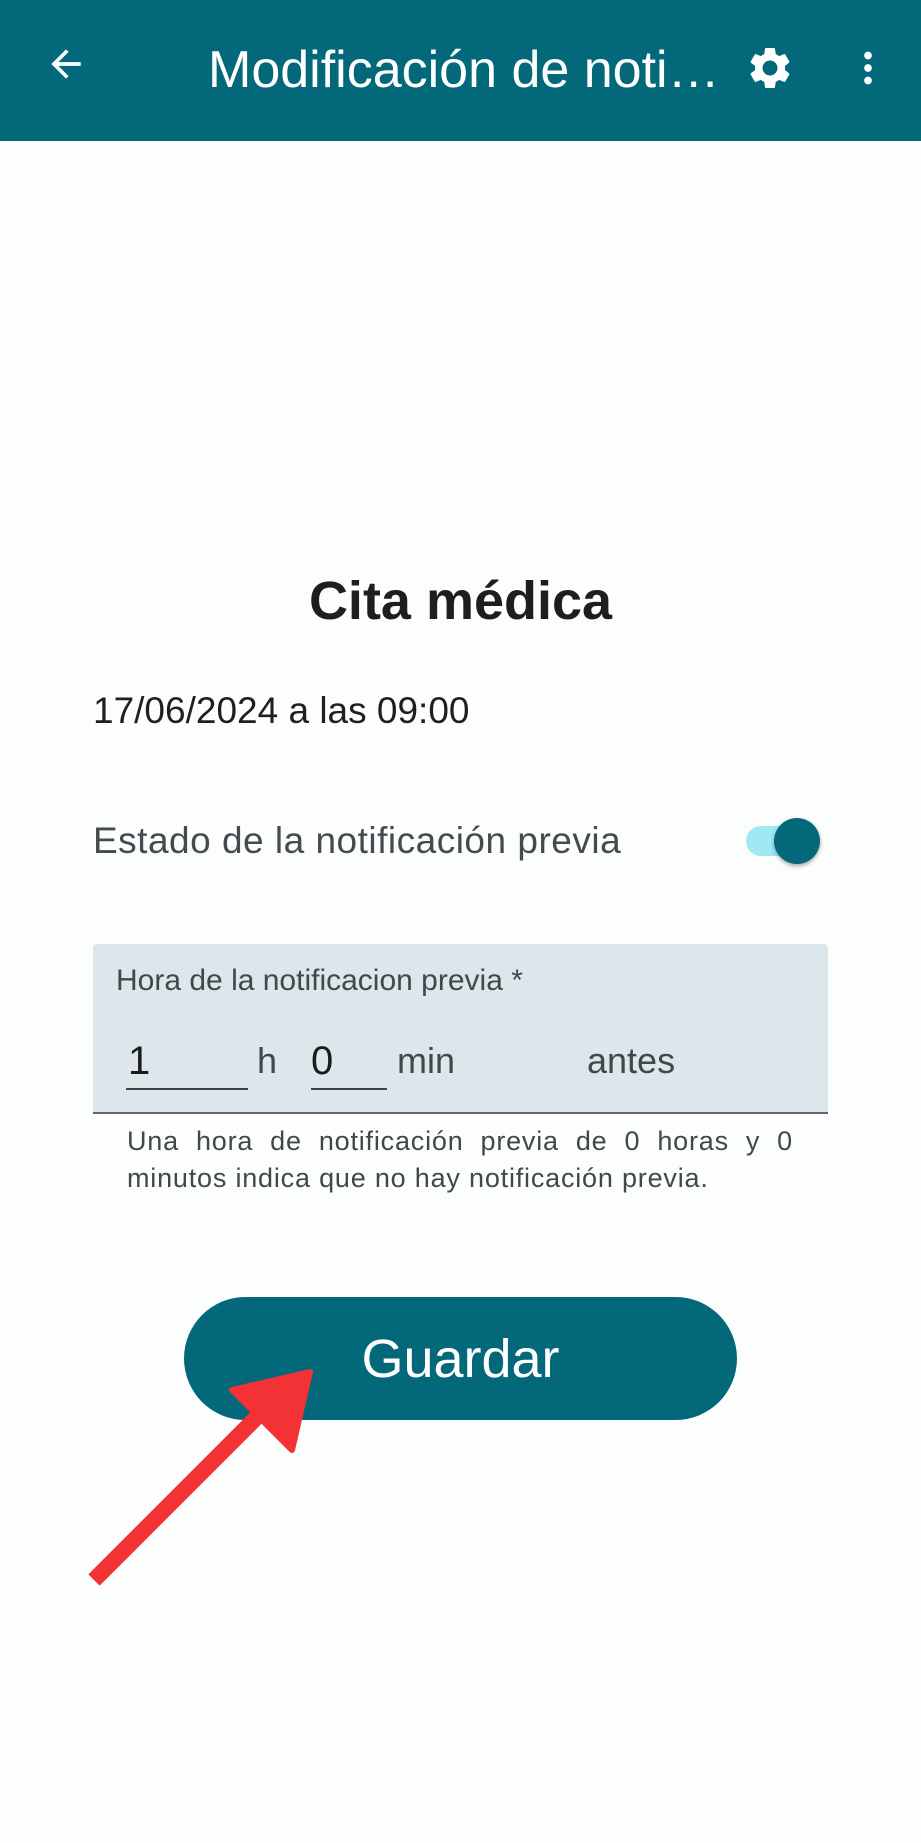  I want to click on minutes-input: 0, so click(349, 1061).